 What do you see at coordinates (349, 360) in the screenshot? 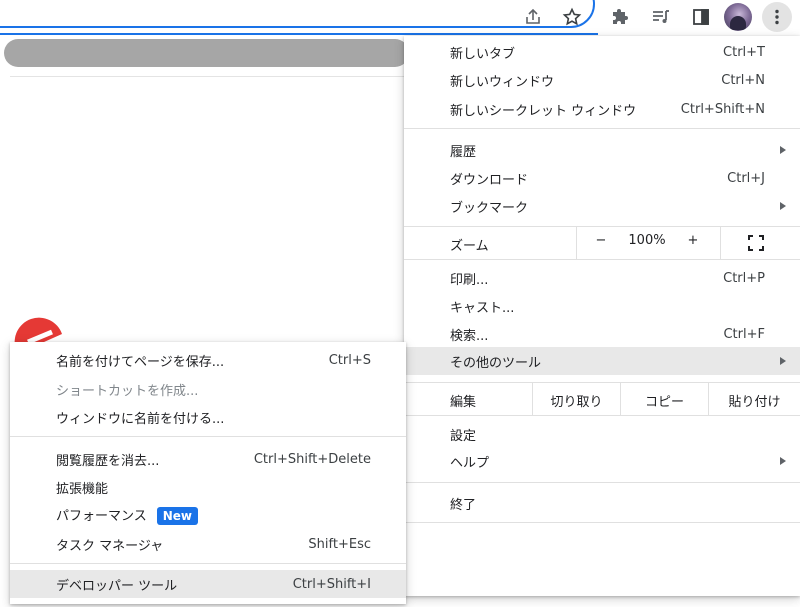
I see `menu-item-shortcut: Ctrl+S` at bounding box center [349, 360].